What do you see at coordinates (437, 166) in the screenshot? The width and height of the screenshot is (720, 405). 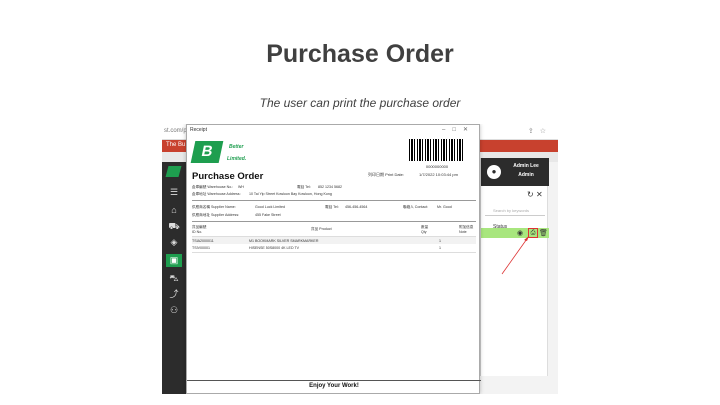 I see `barcode-number: 0000000000` at bounding box center [437, 166].